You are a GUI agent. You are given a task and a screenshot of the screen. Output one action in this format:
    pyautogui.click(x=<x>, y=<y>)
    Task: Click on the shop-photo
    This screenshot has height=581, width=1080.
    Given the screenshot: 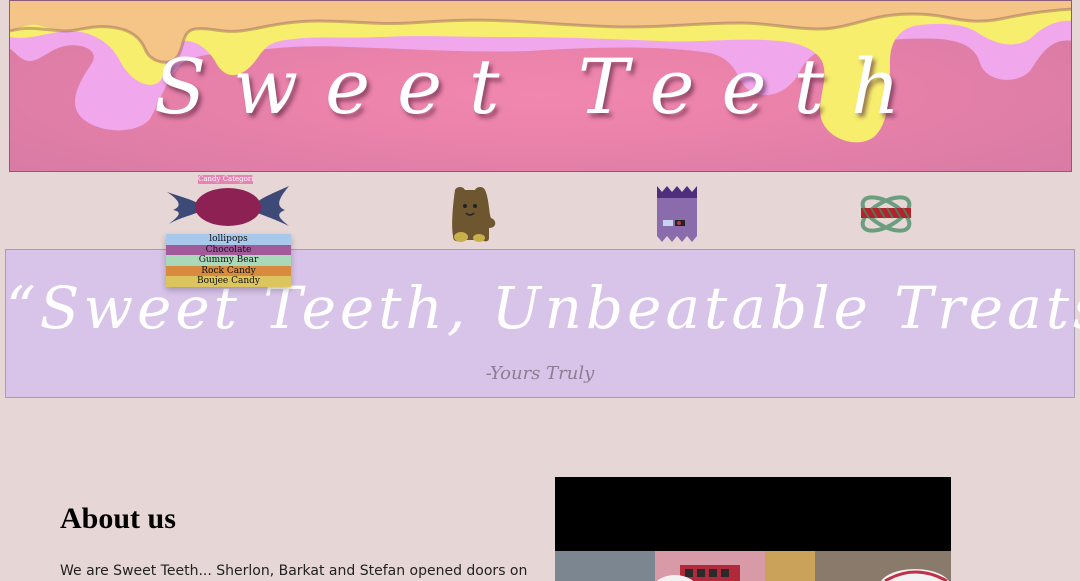 What is the action you would take?
    pyautogui.click(x=753, y=566)
    